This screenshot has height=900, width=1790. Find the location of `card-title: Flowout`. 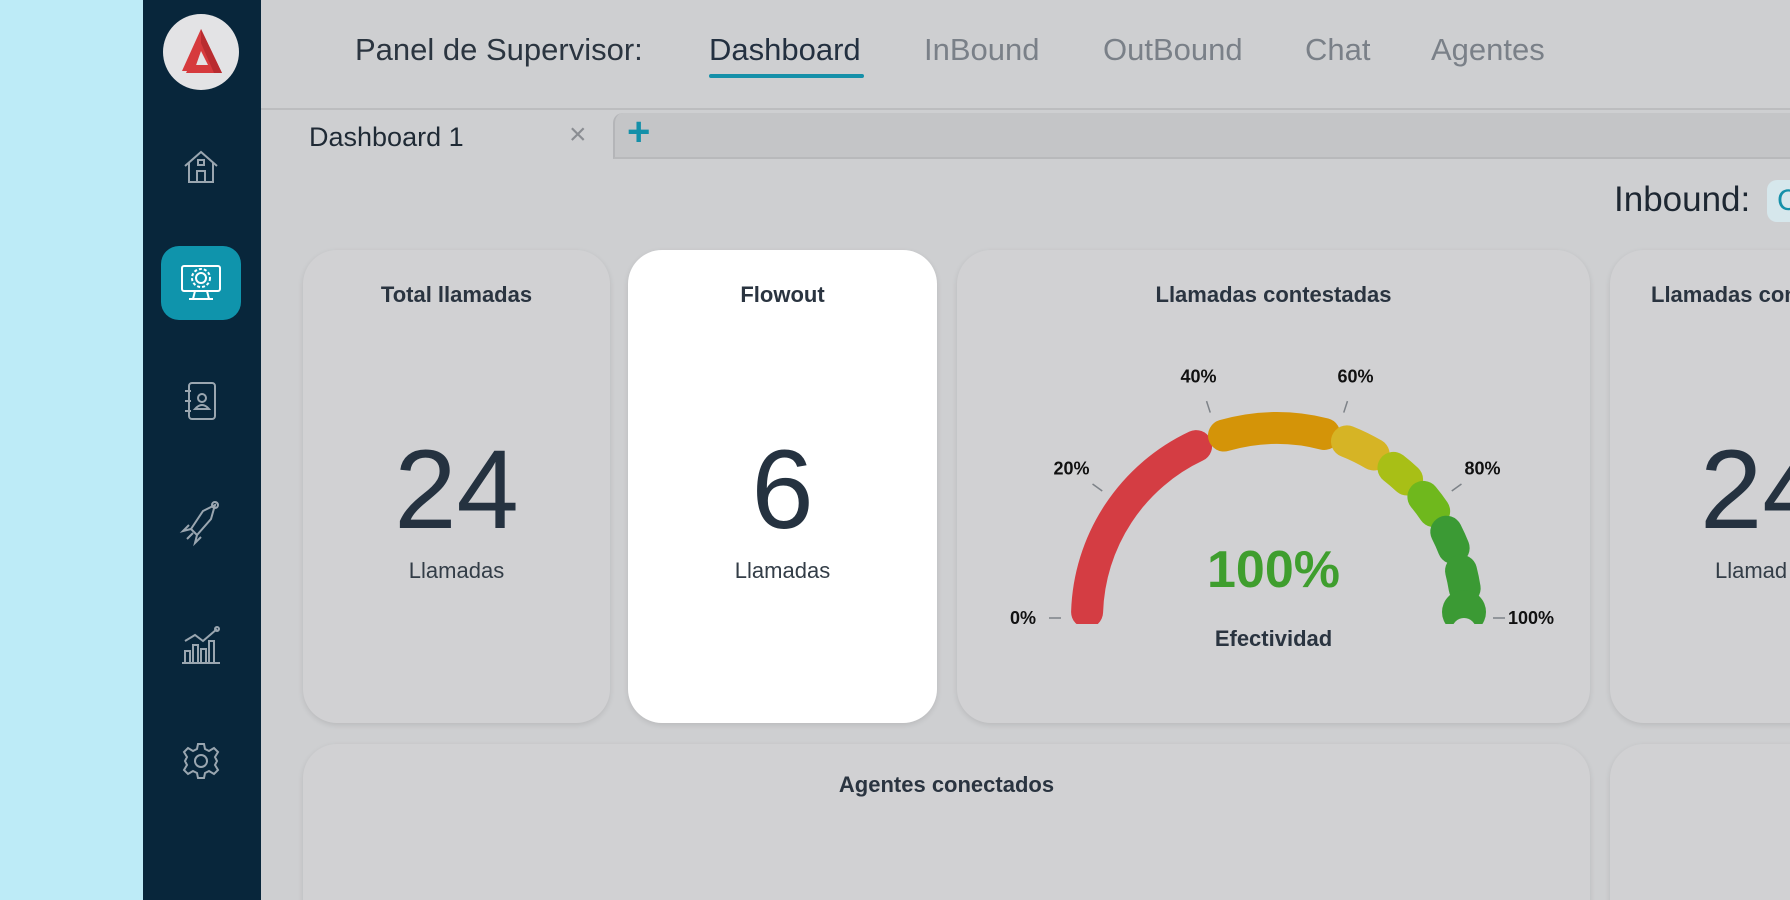

card-title: Flowout is located at coordinates (782, 294).